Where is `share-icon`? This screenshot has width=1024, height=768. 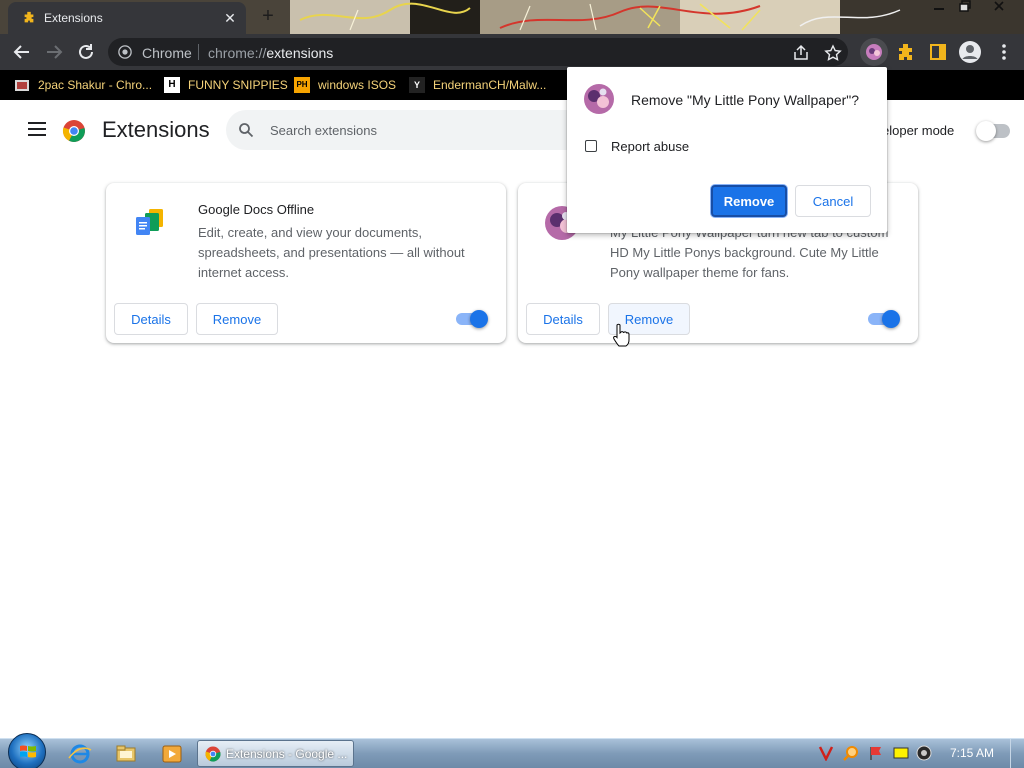
share-icon is located at coordinates (801, 53).